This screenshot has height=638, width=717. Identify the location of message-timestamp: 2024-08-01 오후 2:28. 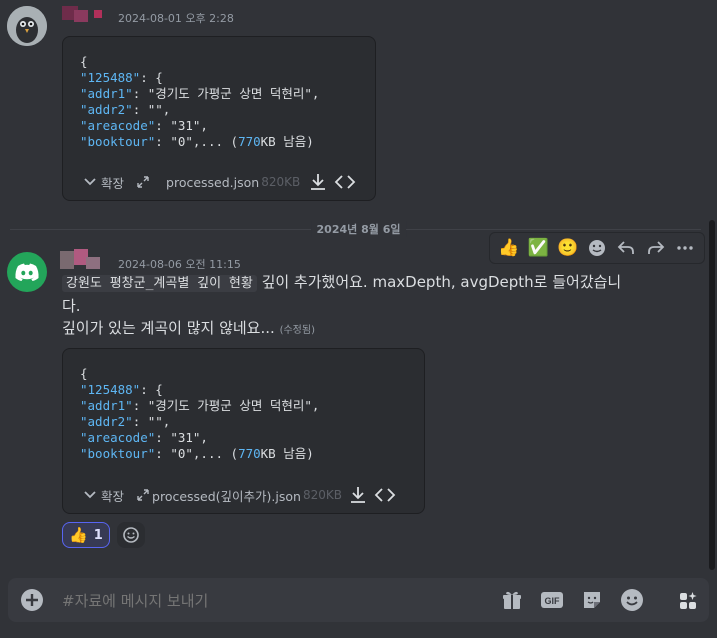
(176, 18).